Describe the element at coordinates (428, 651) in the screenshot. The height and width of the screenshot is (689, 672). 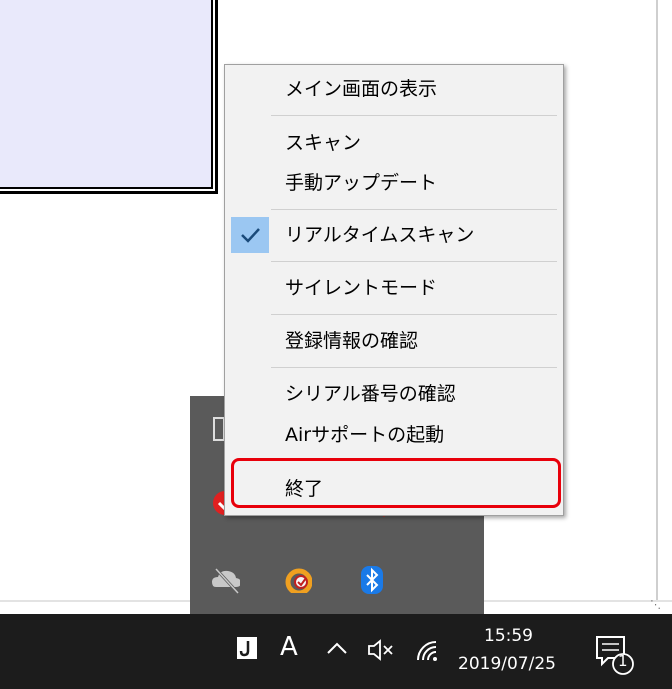
I see `network-wifi-icon` at that location.